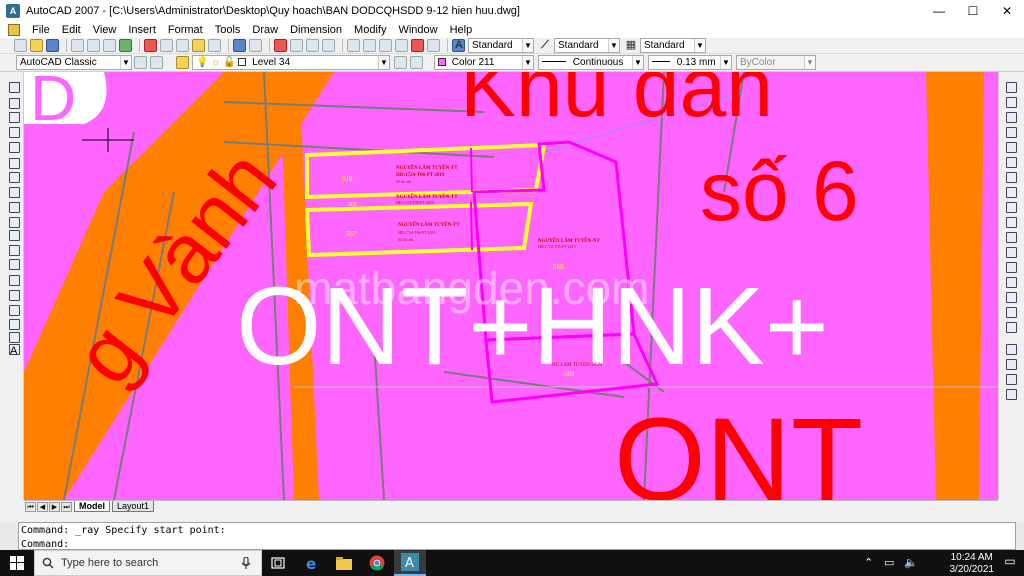  Describe the element at coordinates (690, 62) in the screenshot. I see `lineweight-select: 0.13 mm ▼` at that location.